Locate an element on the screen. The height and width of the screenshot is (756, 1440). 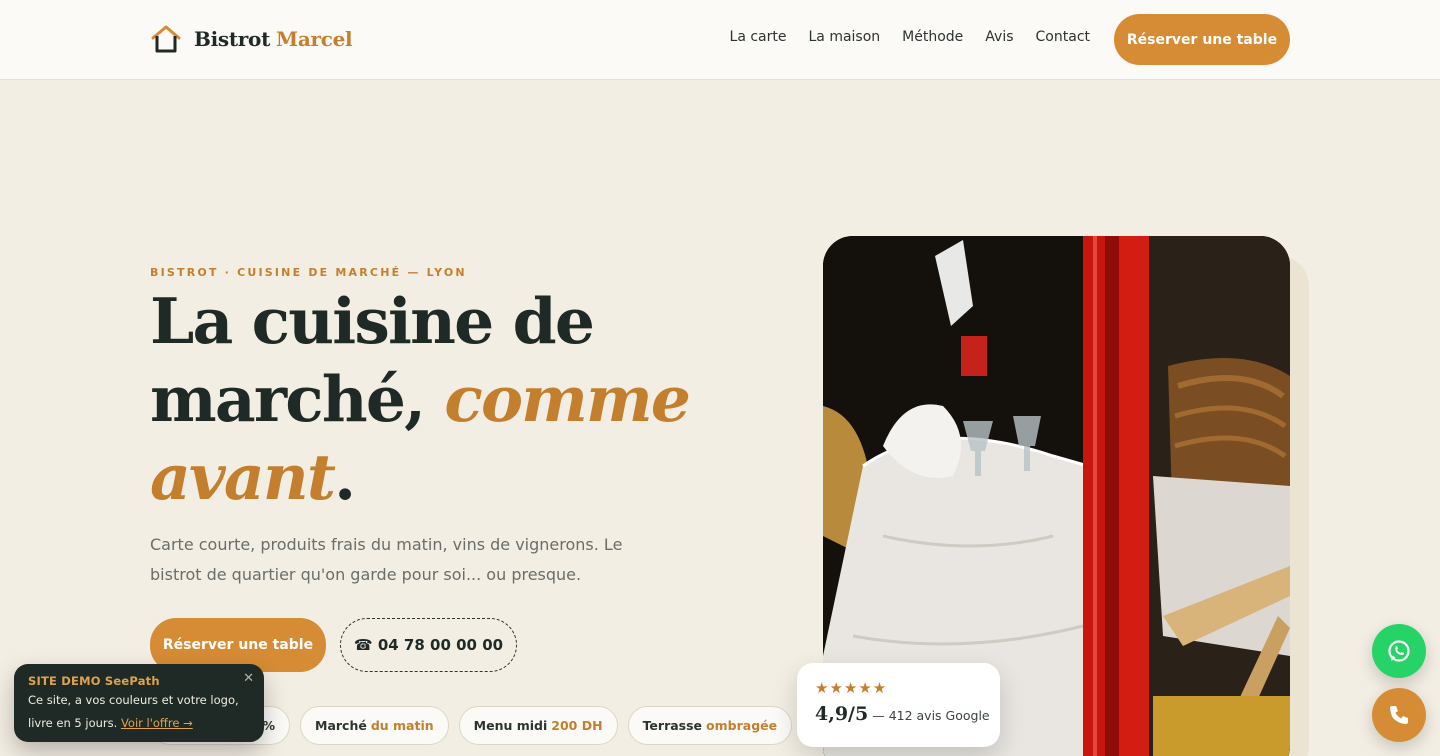
house-icon is located at coordinates (166, 39).